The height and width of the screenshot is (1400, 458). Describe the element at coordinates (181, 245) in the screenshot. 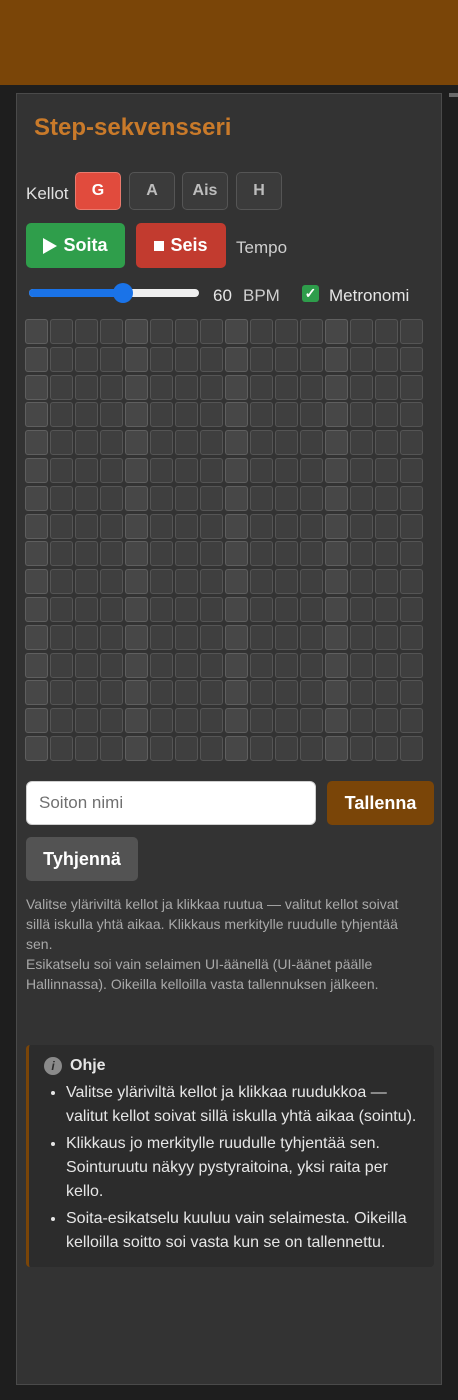

I see `stop-button: Seis` at that location.